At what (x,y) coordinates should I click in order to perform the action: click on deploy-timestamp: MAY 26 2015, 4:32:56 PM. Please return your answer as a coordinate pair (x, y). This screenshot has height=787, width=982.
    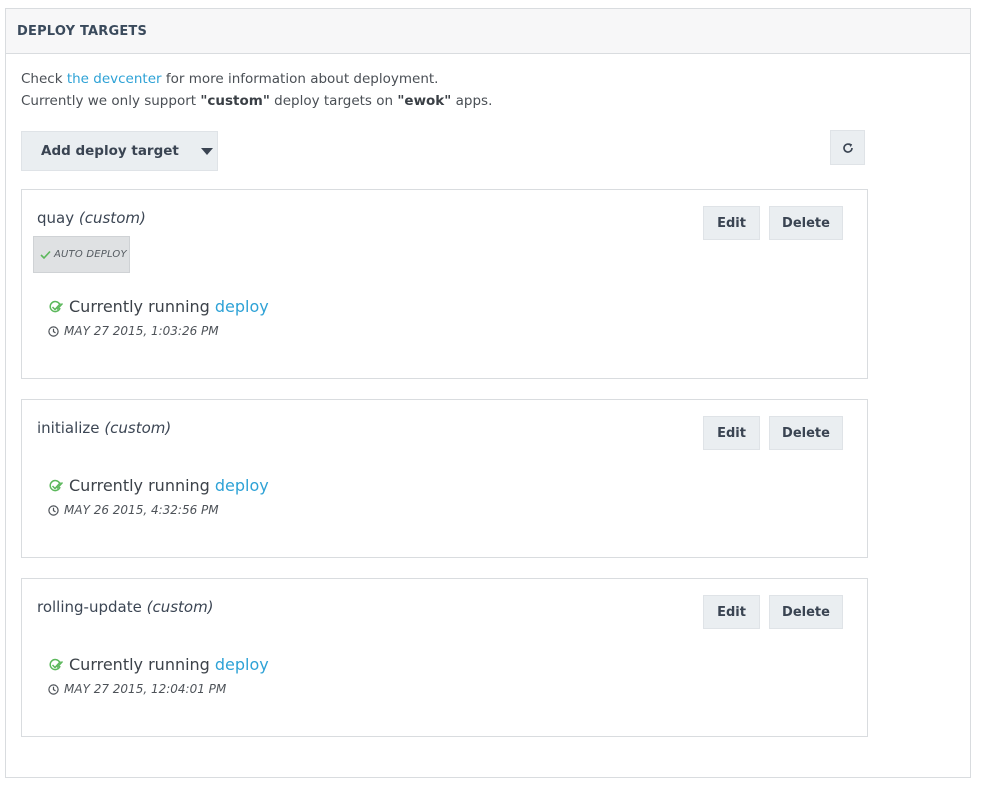
    Looking at the image, I should click on (133, 510).